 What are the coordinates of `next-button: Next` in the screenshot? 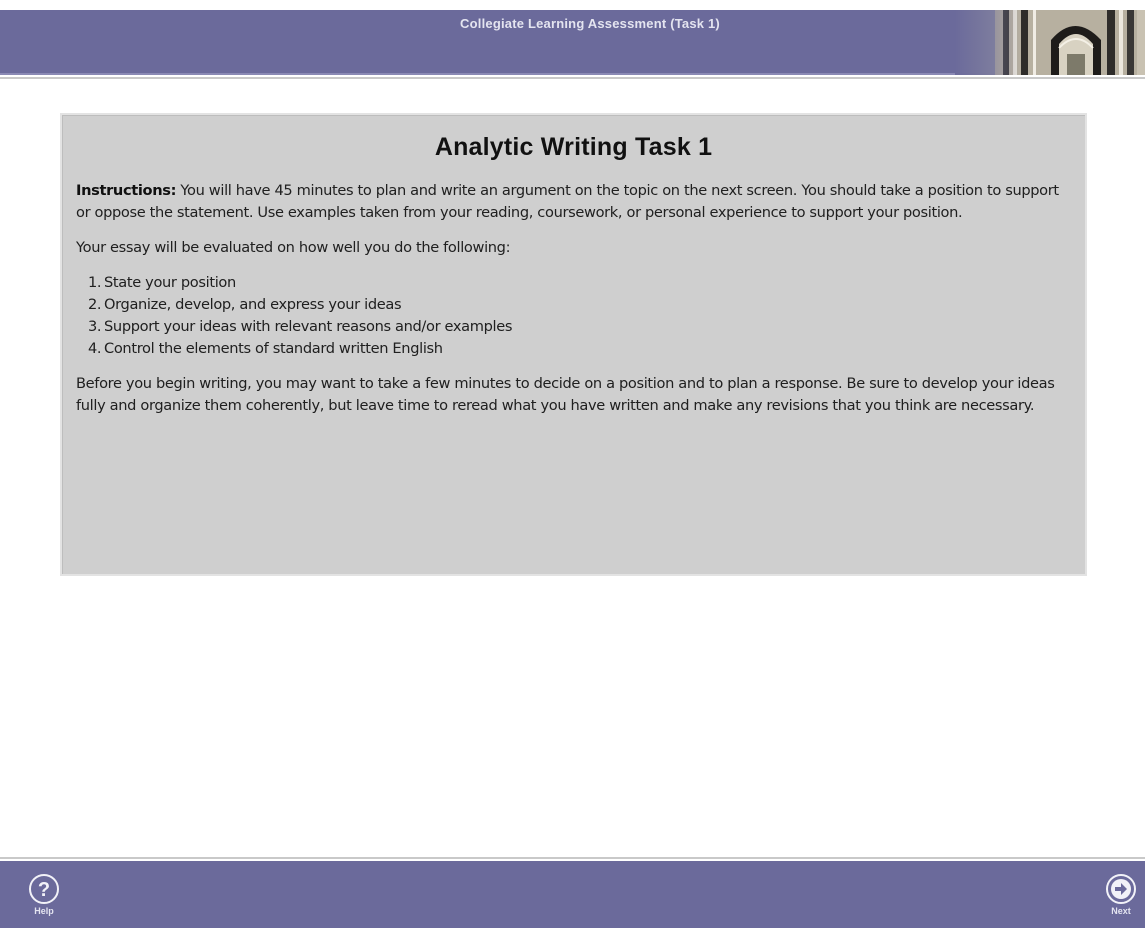 It's located at (1121, 894).